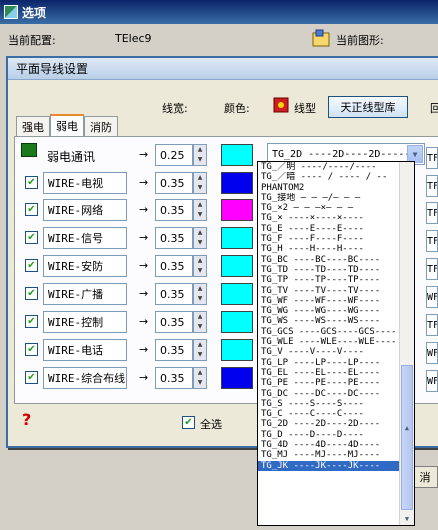 This screenshot has height=530, width=438. Describe the element at coordinates (329, 404) in the screenshot. I see `linetype-option: TG_S ----S----S----` at that location.